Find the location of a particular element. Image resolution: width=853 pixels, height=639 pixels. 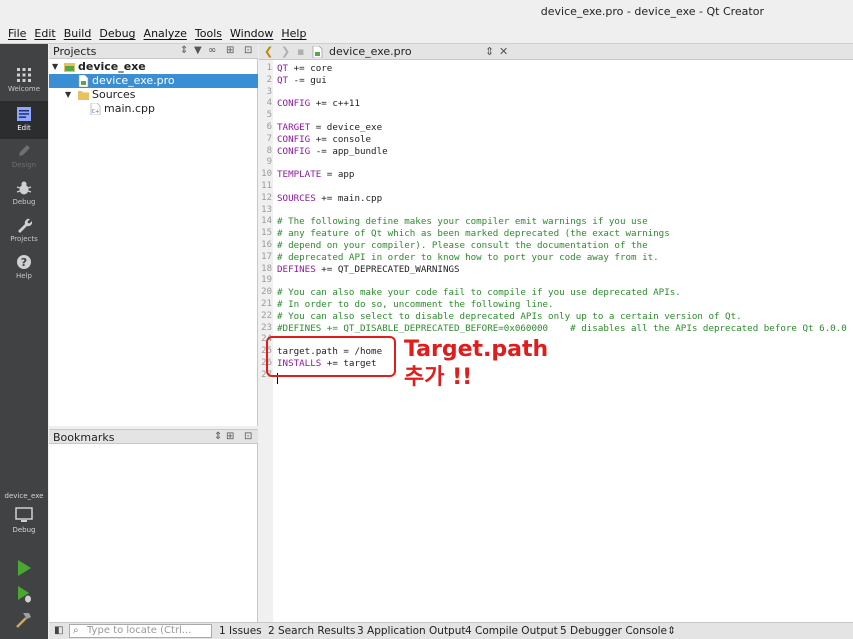

annotation-label: Target.path 추가 !! is located at coordinates (476, 364).